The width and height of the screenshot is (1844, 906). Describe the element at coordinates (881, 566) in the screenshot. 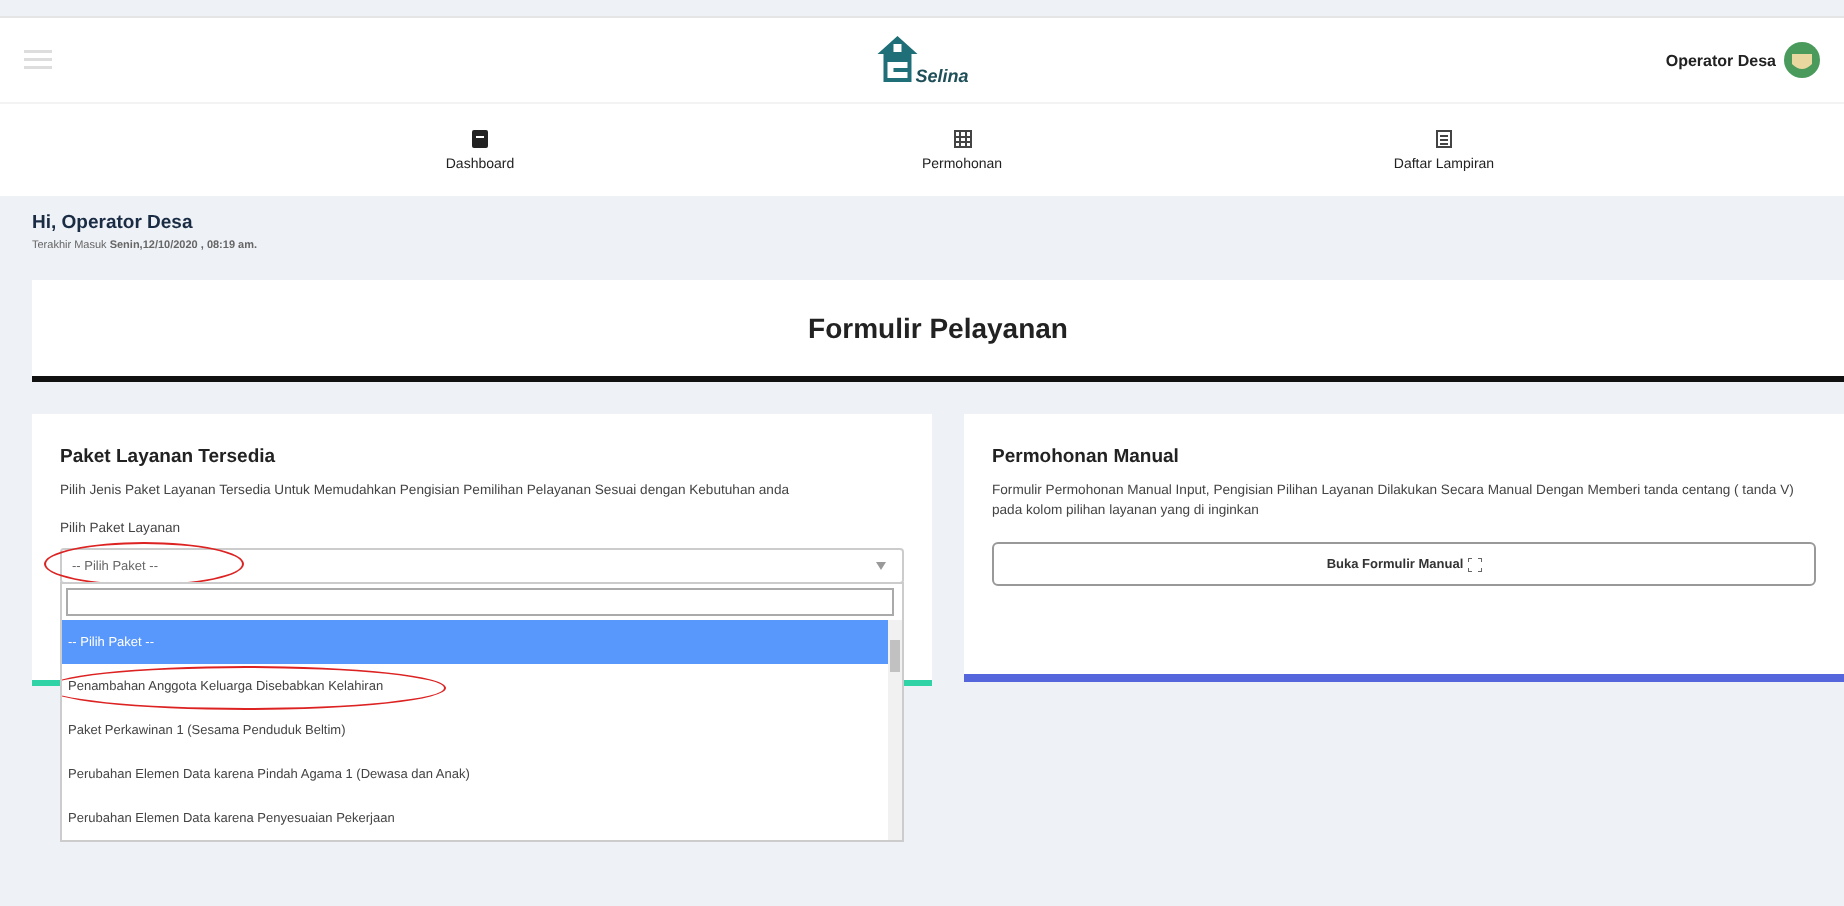

I see `caret-icon` at that location.